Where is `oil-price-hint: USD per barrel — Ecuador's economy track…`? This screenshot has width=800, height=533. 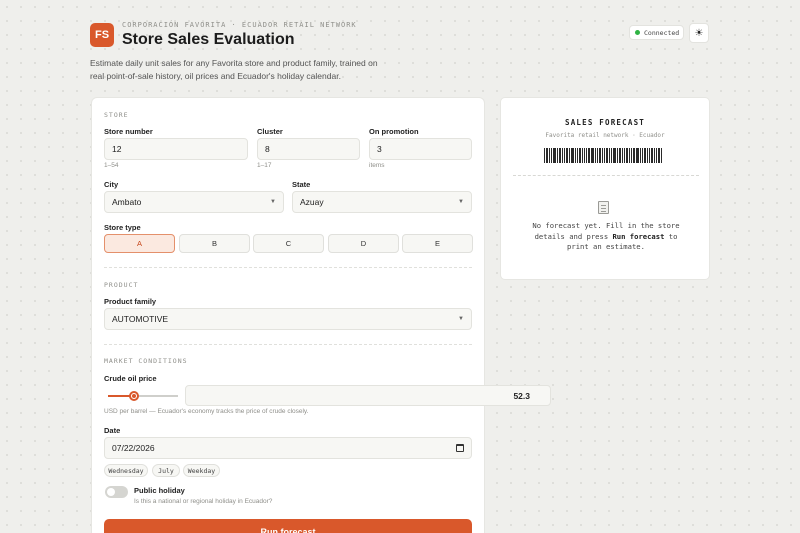 oil-price-hint: USD per barrel — Ecuador's economy track… is located at coordinates (206, 411).